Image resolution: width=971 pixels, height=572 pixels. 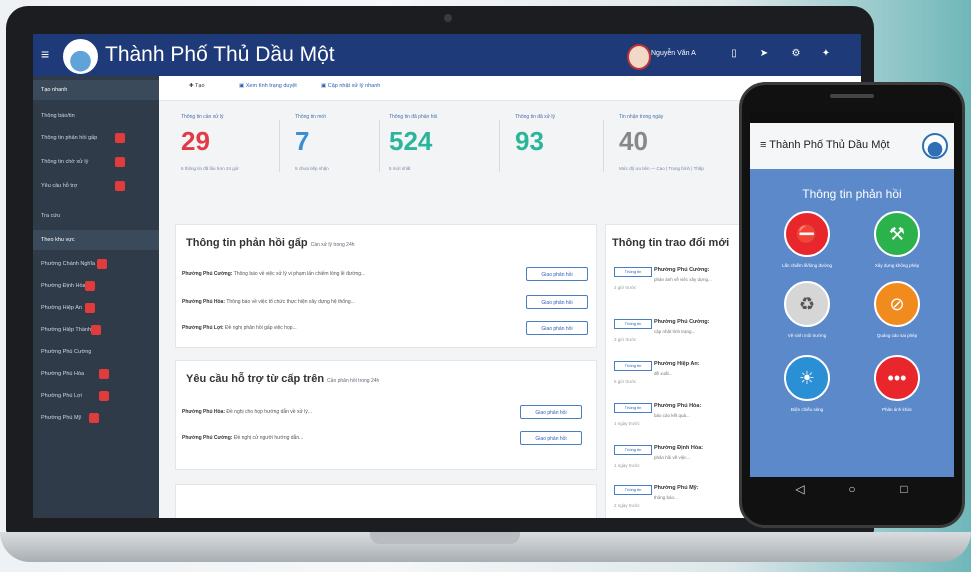 I want to click on sidebar-item-pending: Thông tin chờ xử lý, so click(x=96, y=162).